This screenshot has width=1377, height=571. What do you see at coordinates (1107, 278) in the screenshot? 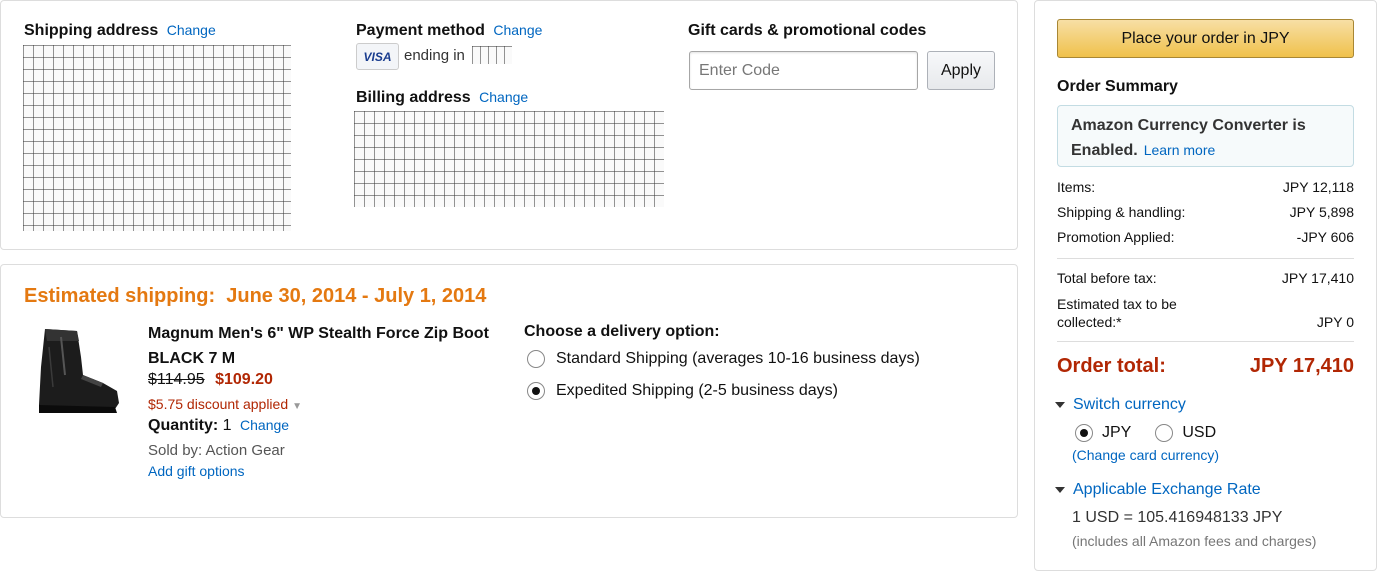
I see `summary-label: Total before tax:` at bounding box center [1107, 278].